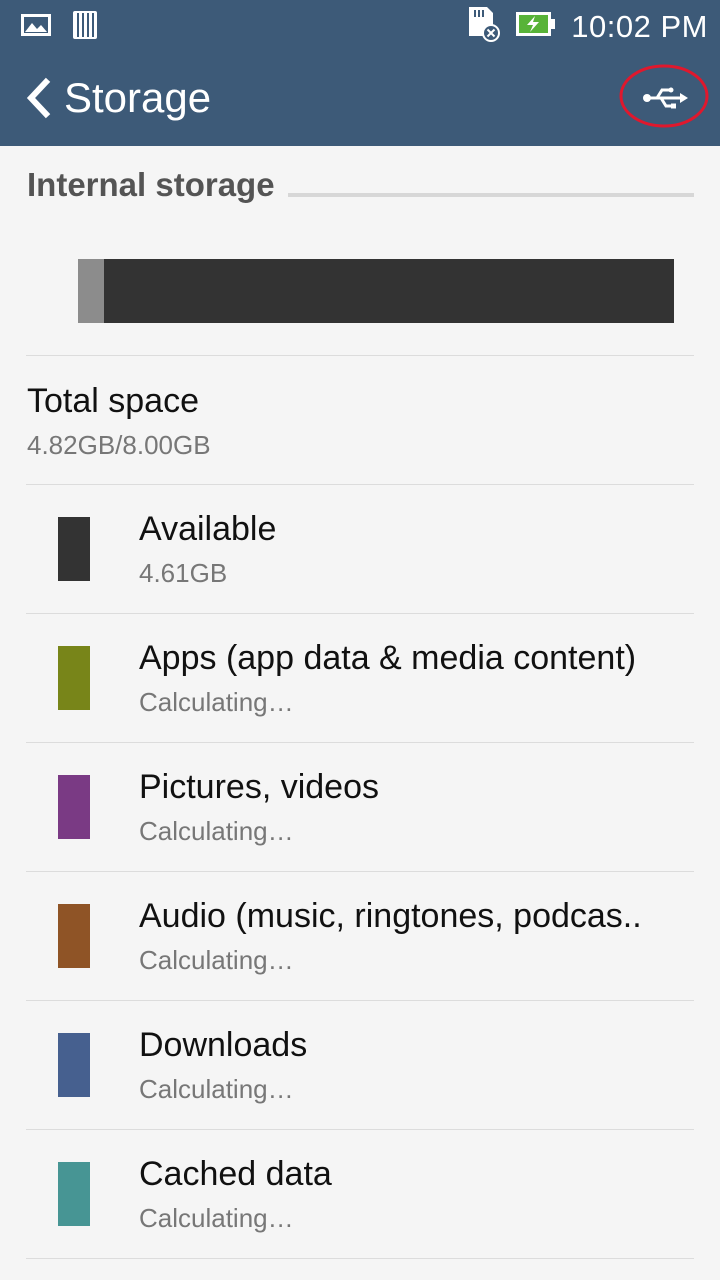 This screenshot has height=1280, width=720. Describe the element at coordinates (113, 401) in the screenshot. I see `total-space-label: Total space` at that location.